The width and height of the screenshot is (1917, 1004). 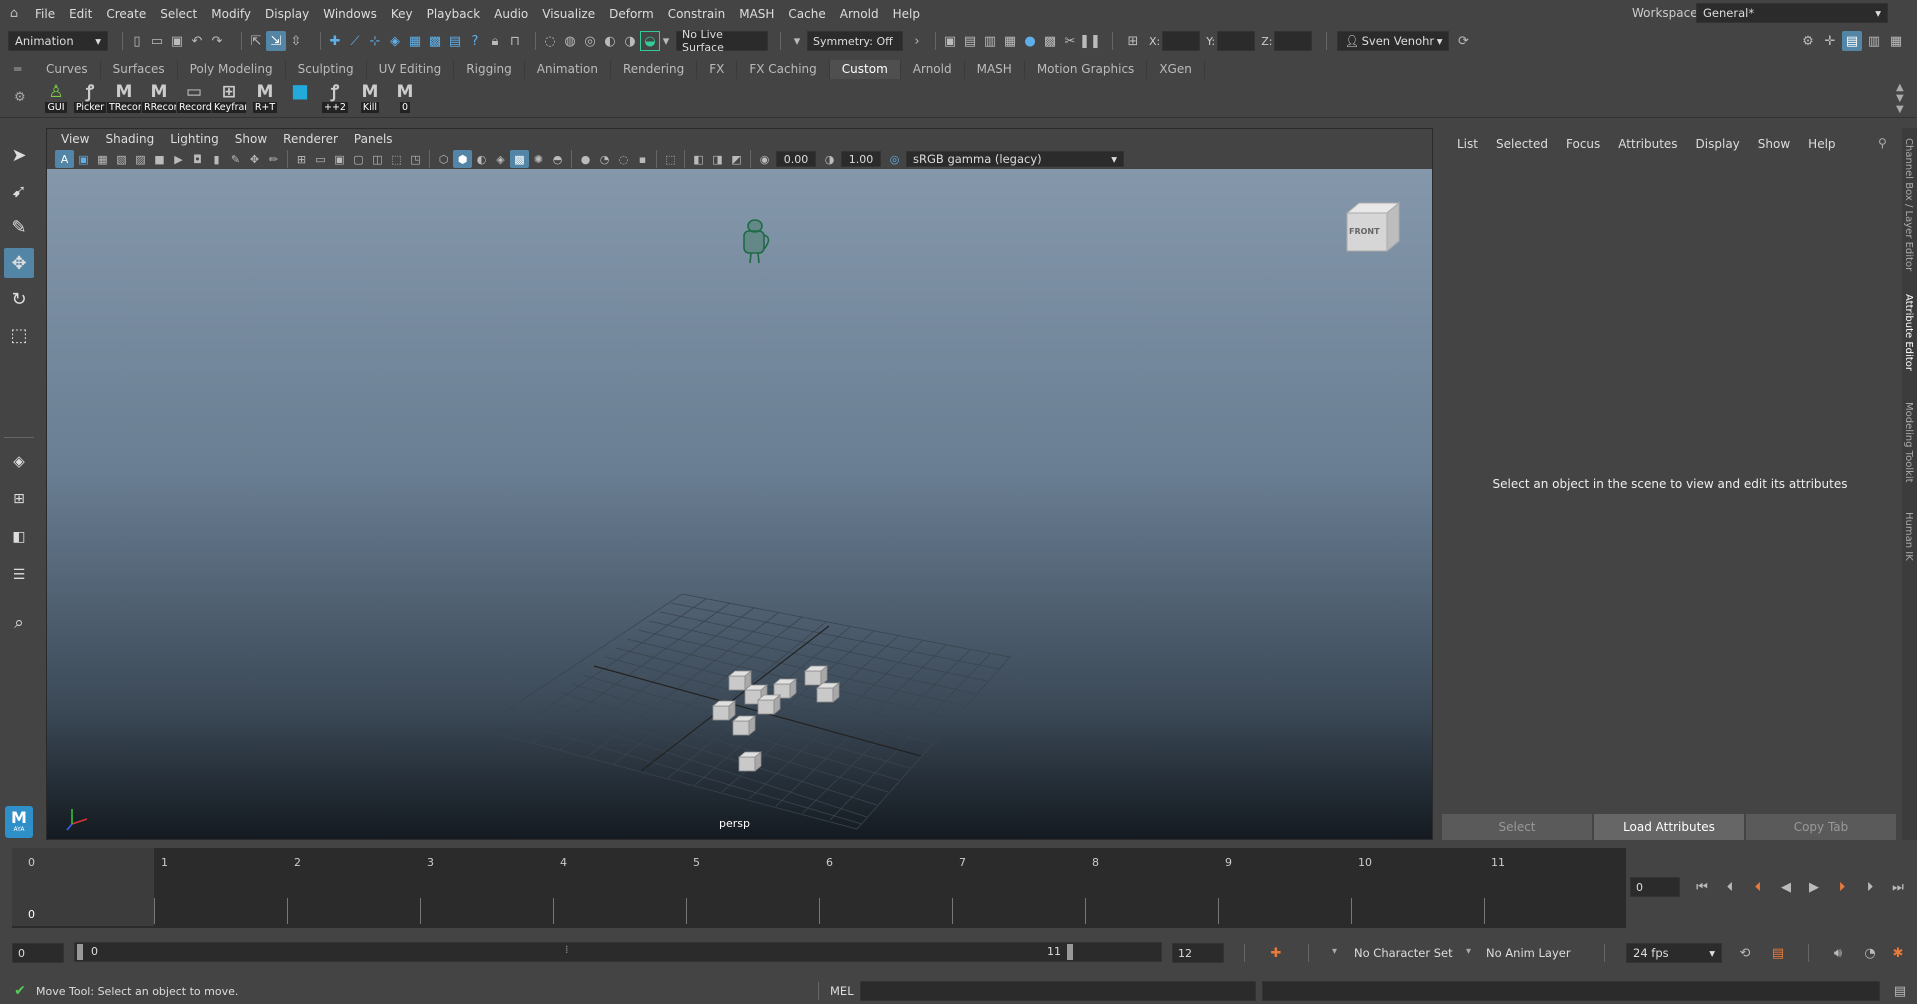 What do you see at coordinates (500, 159) in the screenshot?
I see `wireframe-on-shaded-icon: ◈` at bounding box center [500, 159].